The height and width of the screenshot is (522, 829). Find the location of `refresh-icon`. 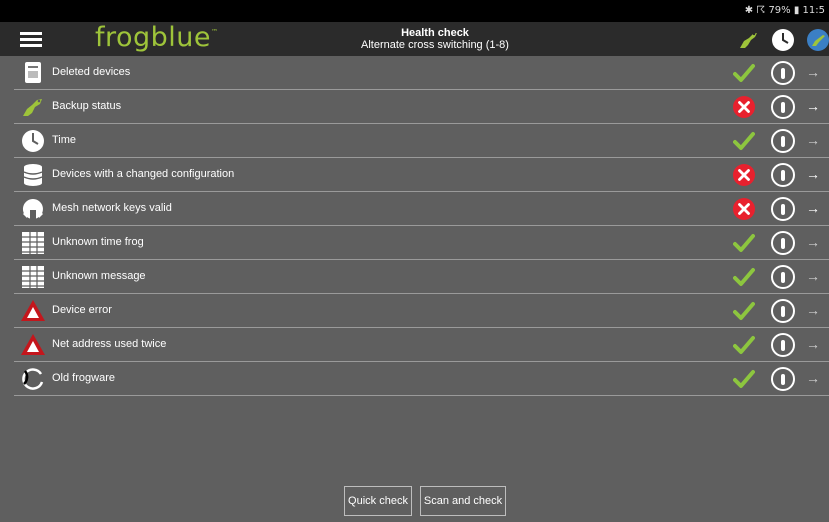

refresh-icon is located at coordinates (33, 379).